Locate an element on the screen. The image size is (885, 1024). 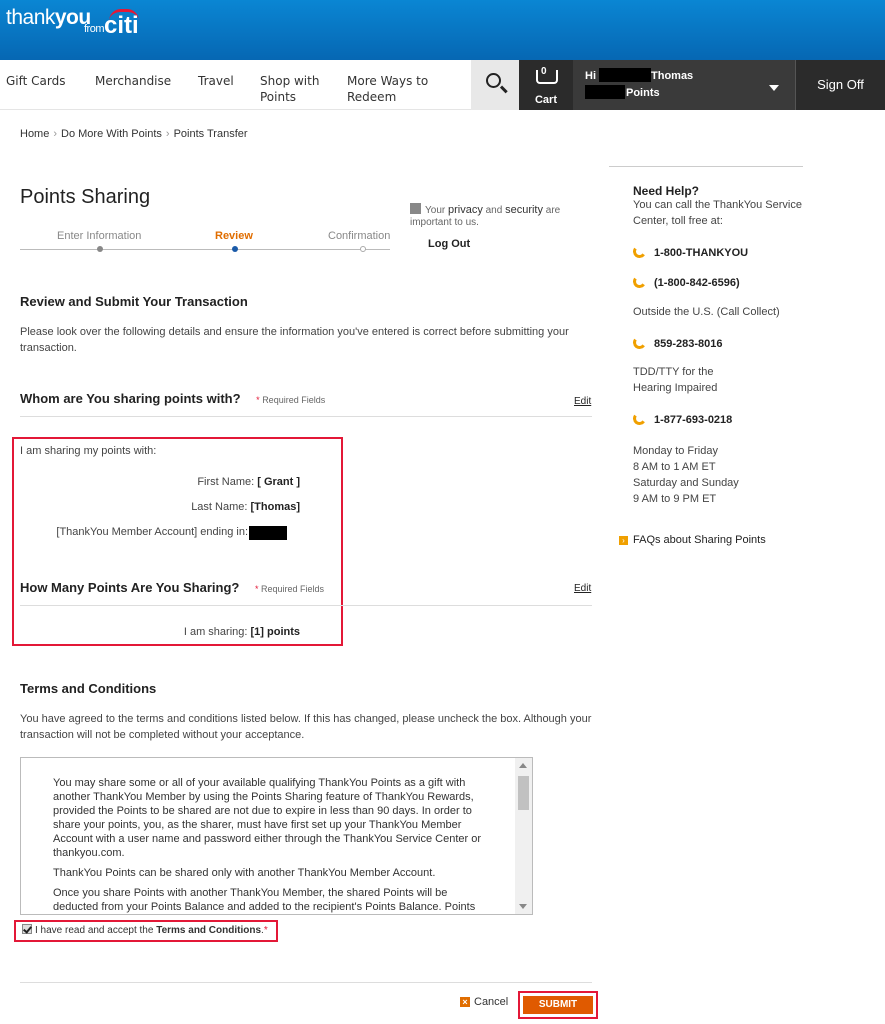
thankyou-logo: thankyou from citi is located at coordinates (72, 22).